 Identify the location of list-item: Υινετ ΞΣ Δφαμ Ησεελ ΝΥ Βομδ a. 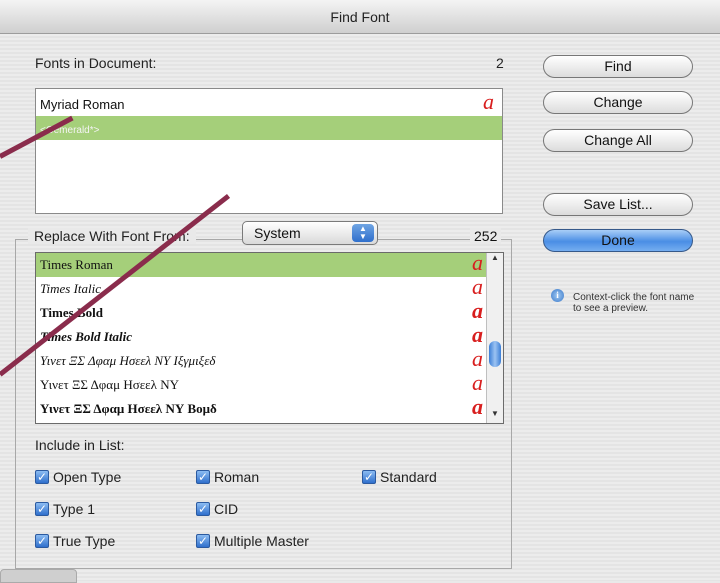
(269, 409).